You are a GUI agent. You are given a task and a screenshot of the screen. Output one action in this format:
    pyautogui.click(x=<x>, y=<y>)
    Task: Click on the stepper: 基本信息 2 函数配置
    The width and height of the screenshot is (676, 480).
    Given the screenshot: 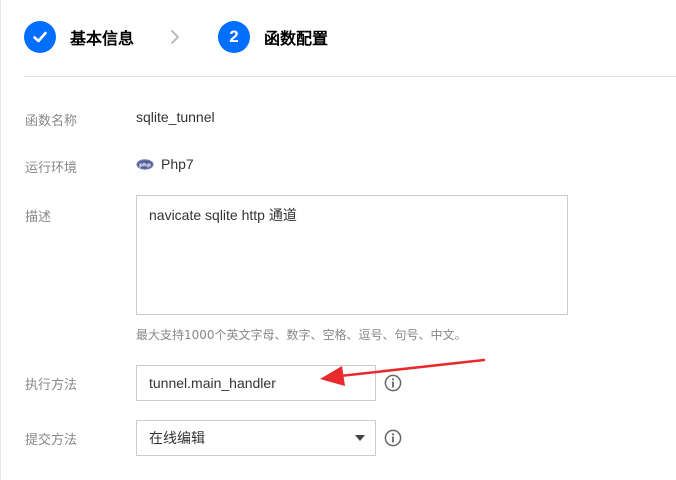 What is the action you would take?
    pyautogui.click(x=176, y=37)
    